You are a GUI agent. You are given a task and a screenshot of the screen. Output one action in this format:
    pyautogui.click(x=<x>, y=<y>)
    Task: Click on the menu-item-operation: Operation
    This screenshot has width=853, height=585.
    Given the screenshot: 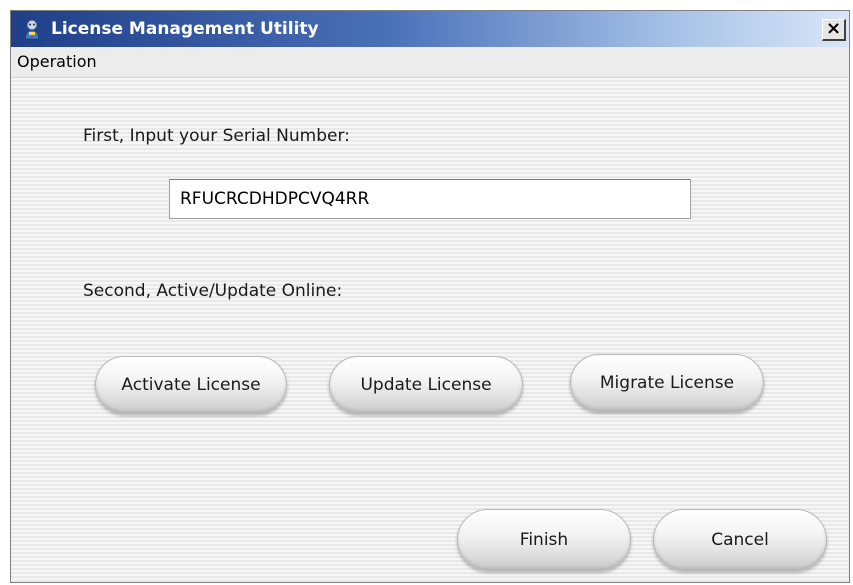 What is the action you would take?
    pyautogui.click(x=57, y=62)
    